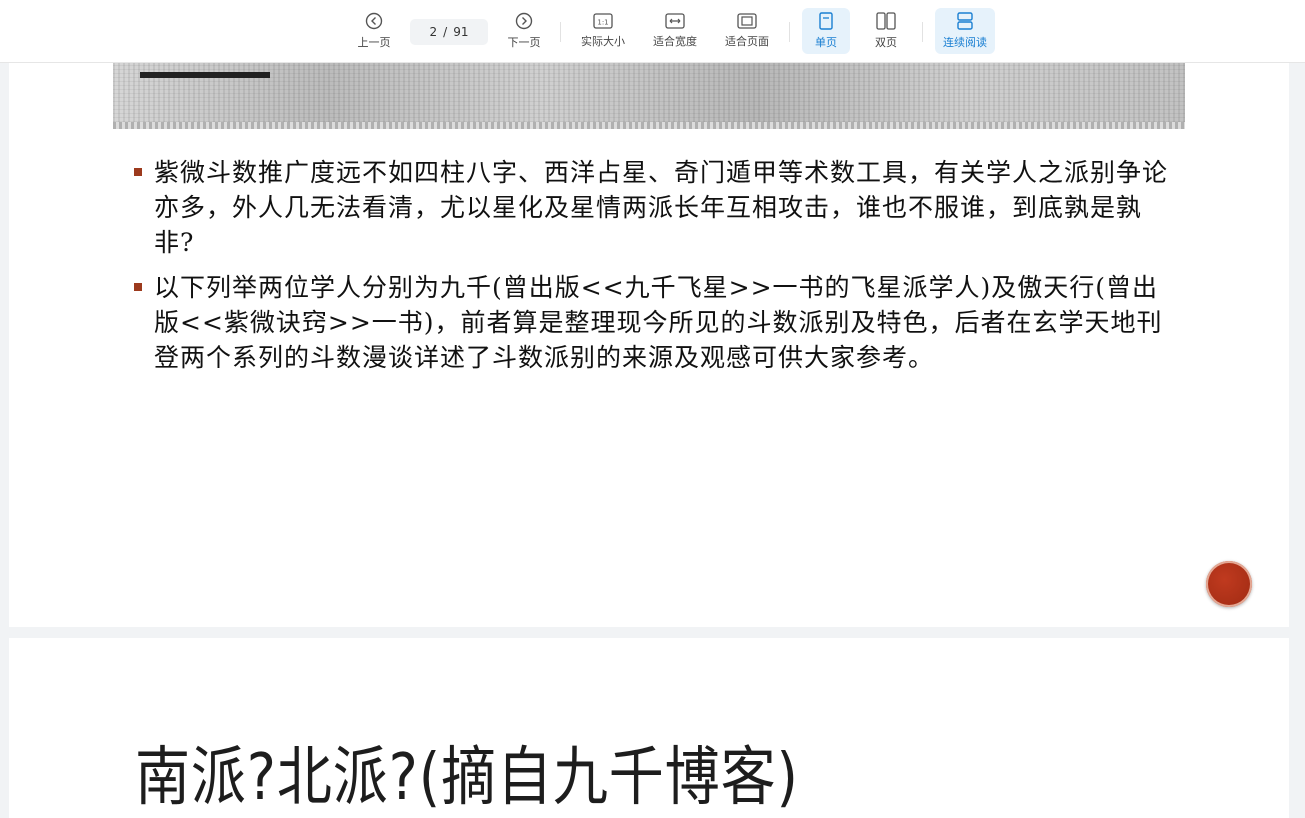  Describe the element at coordinates (524, 31) in the screenshot. I see `next-page-button: 下一页` at that location.